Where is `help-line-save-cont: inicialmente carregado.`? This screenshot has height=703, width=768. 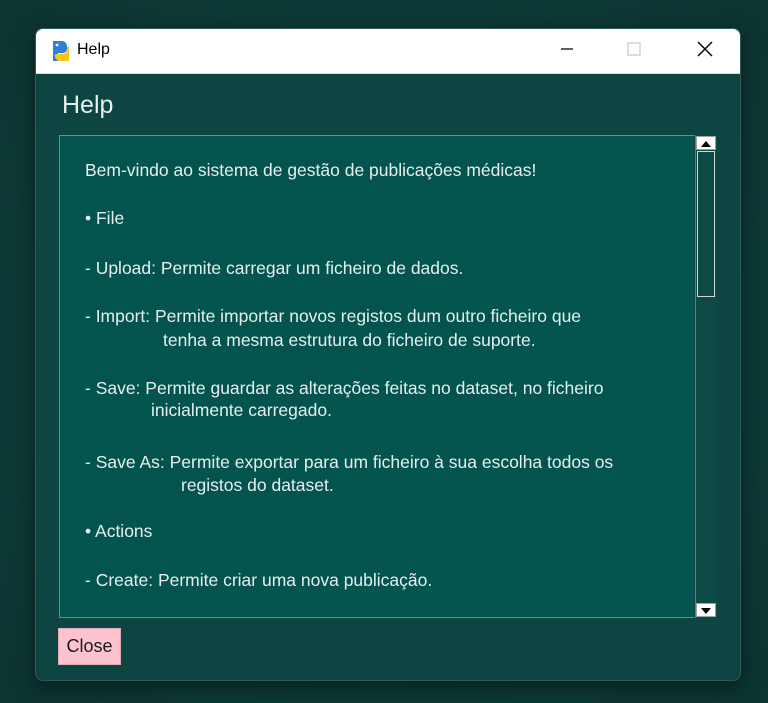
help-line-save-cont: inicialmente carregado. is located at coordinates (241, 410).